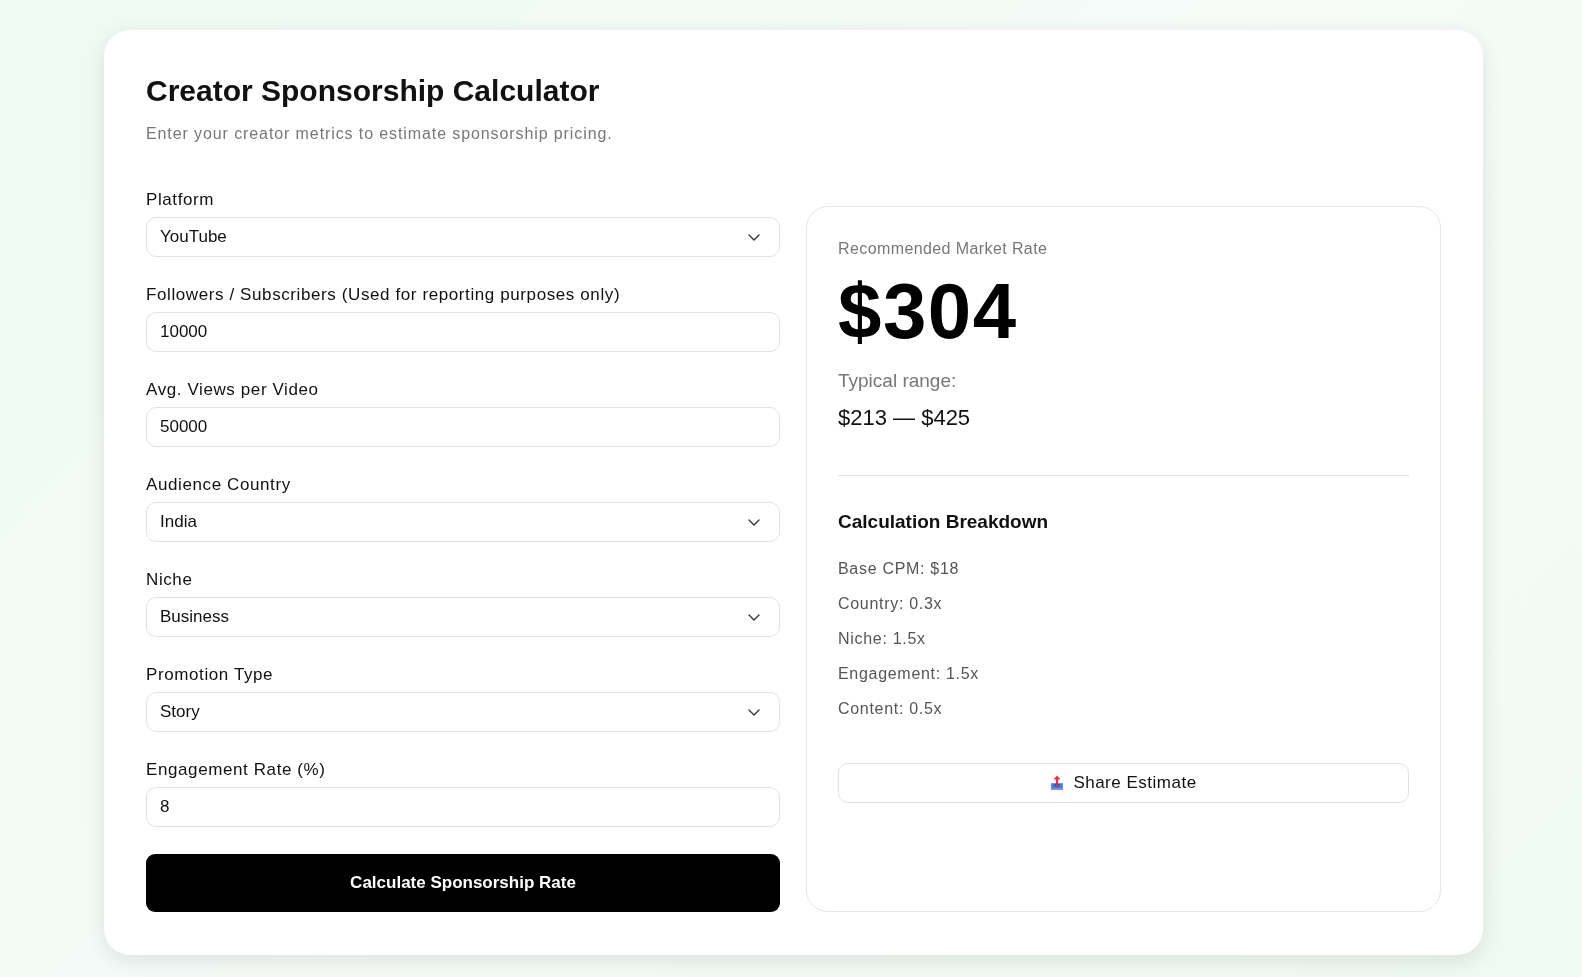  What do you see at coordinates (236, 770) in the screenshot?
I see `field-label: Engagement Rate (%)` at bounding box center [236, 770].